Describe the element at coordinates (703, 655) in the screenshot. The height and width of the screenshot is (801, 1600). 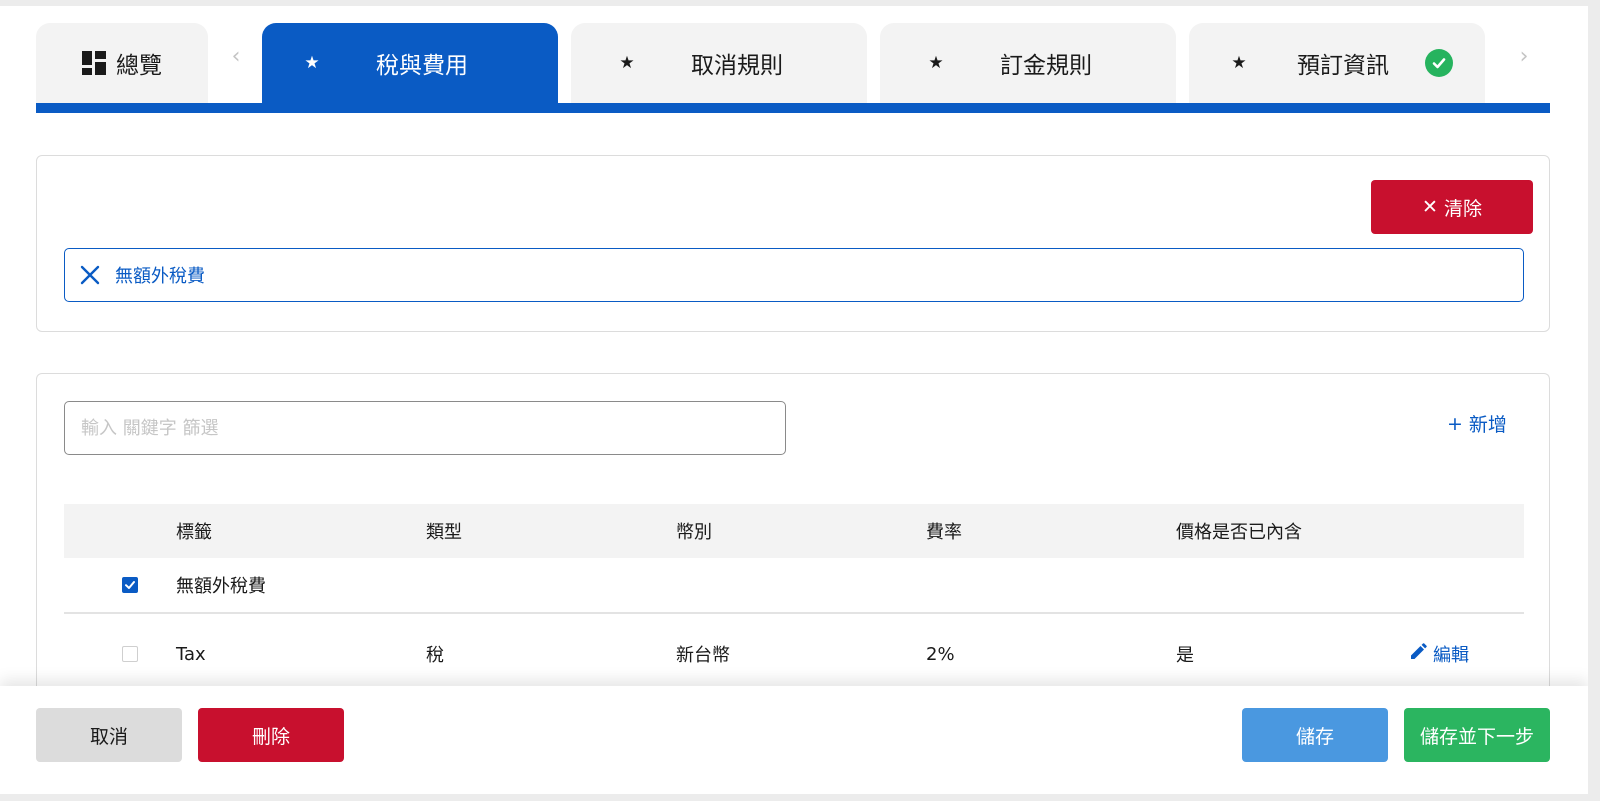
I see `cell-currency: 新台幣` at that location.